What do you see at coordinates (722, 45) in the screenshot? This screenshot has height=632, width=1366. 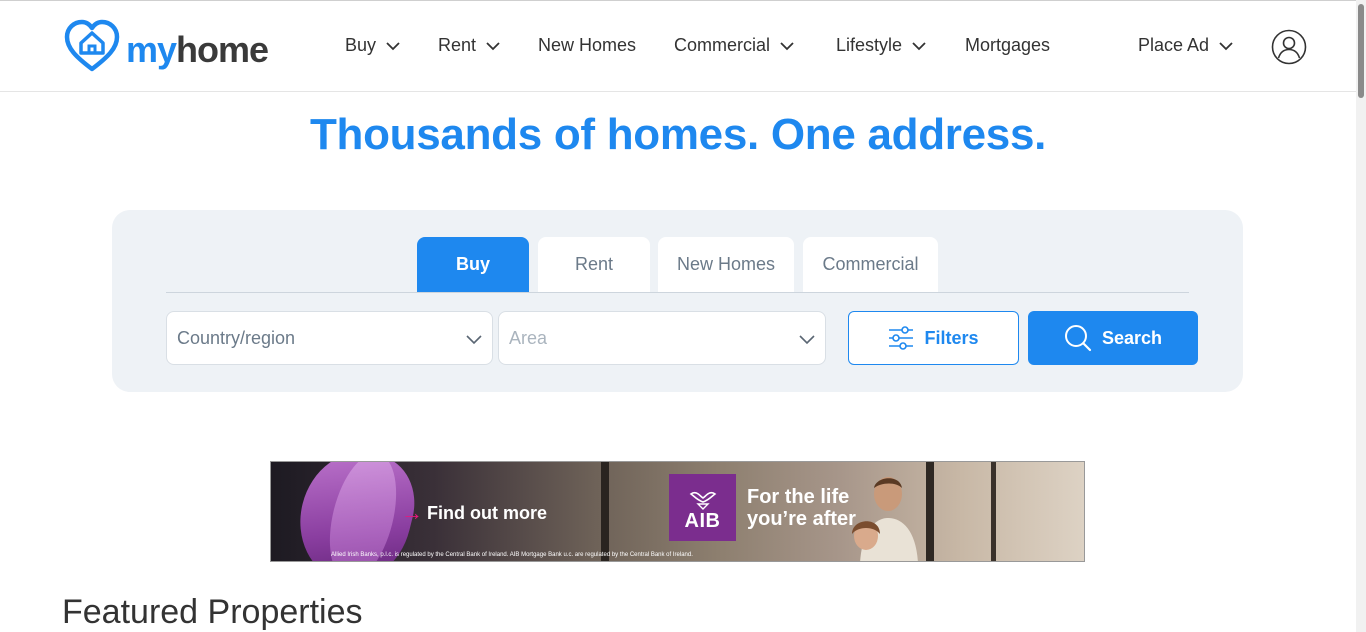 I see `nav-commercial-label: Commercial` at bounding box center [722, 45].